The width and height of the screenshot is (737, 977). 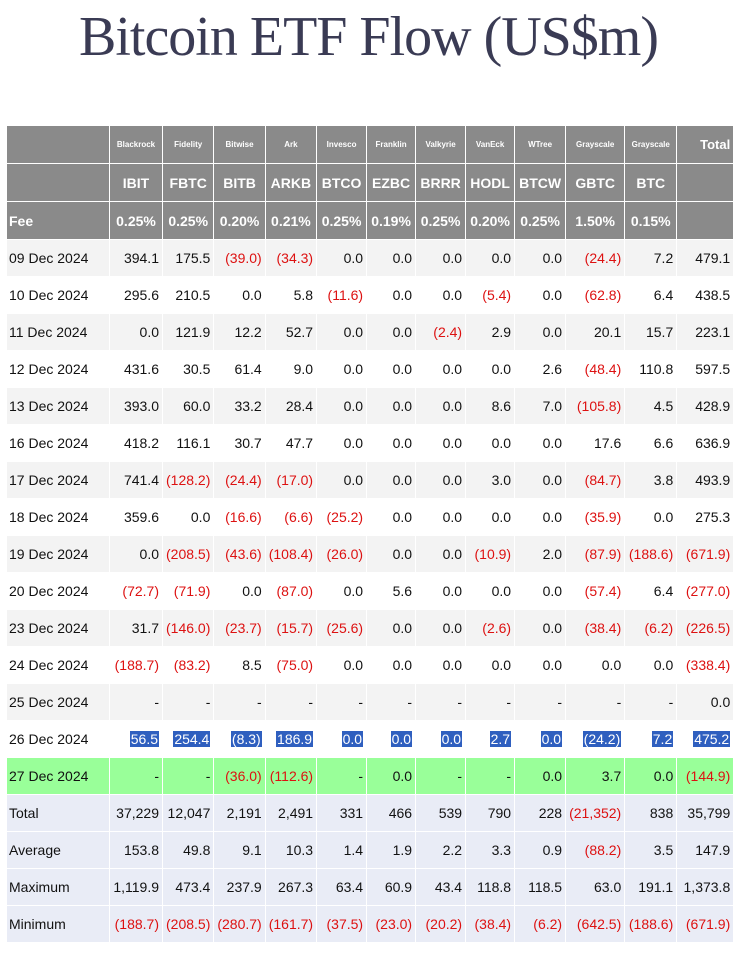 What do you see at coordinates (188, 924) in the screenshot?
I see `stat-cell: (208.5)` at bounding box center [188, 924].